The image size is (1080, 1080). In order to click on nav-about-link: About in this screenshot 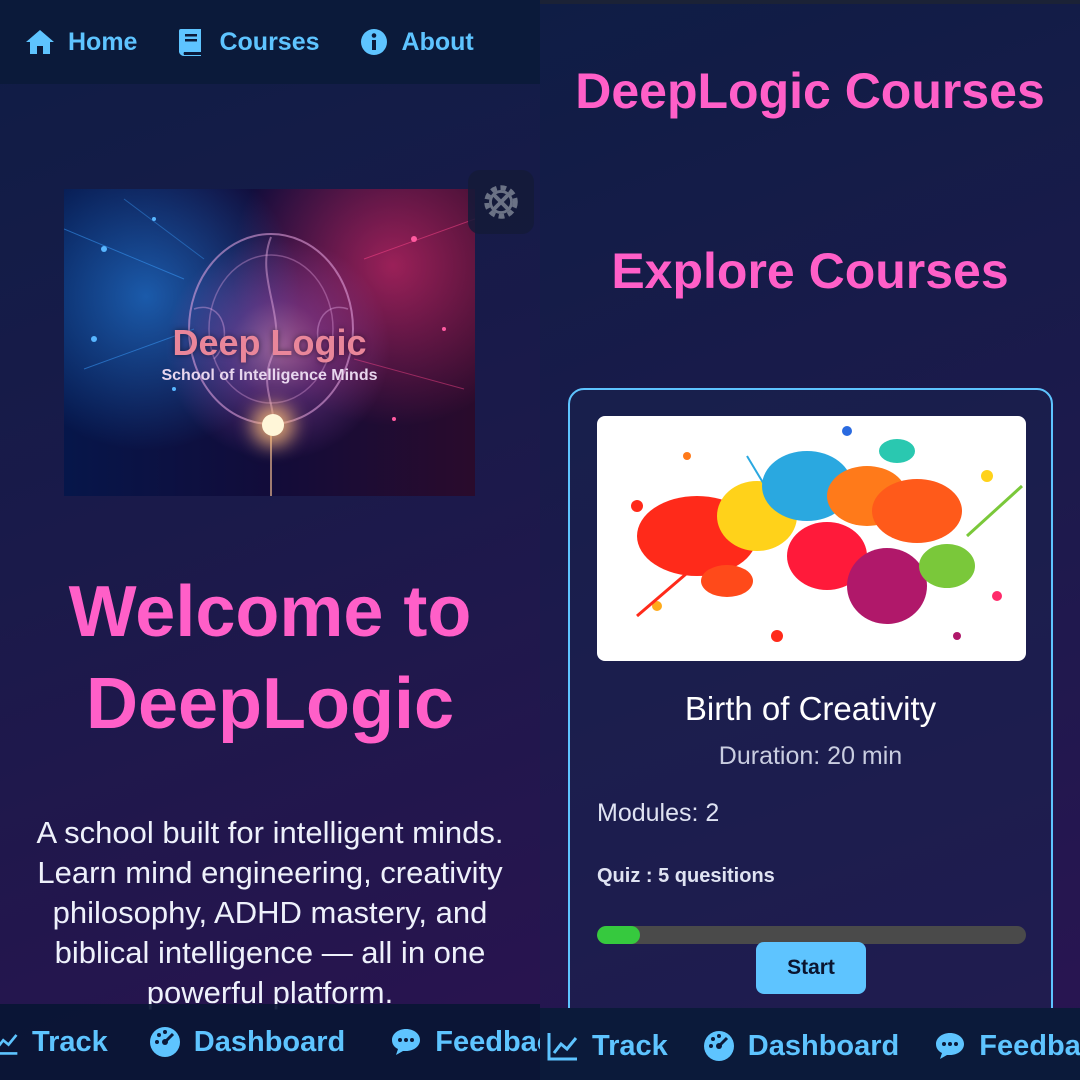, I will do `click(416, 42)`.